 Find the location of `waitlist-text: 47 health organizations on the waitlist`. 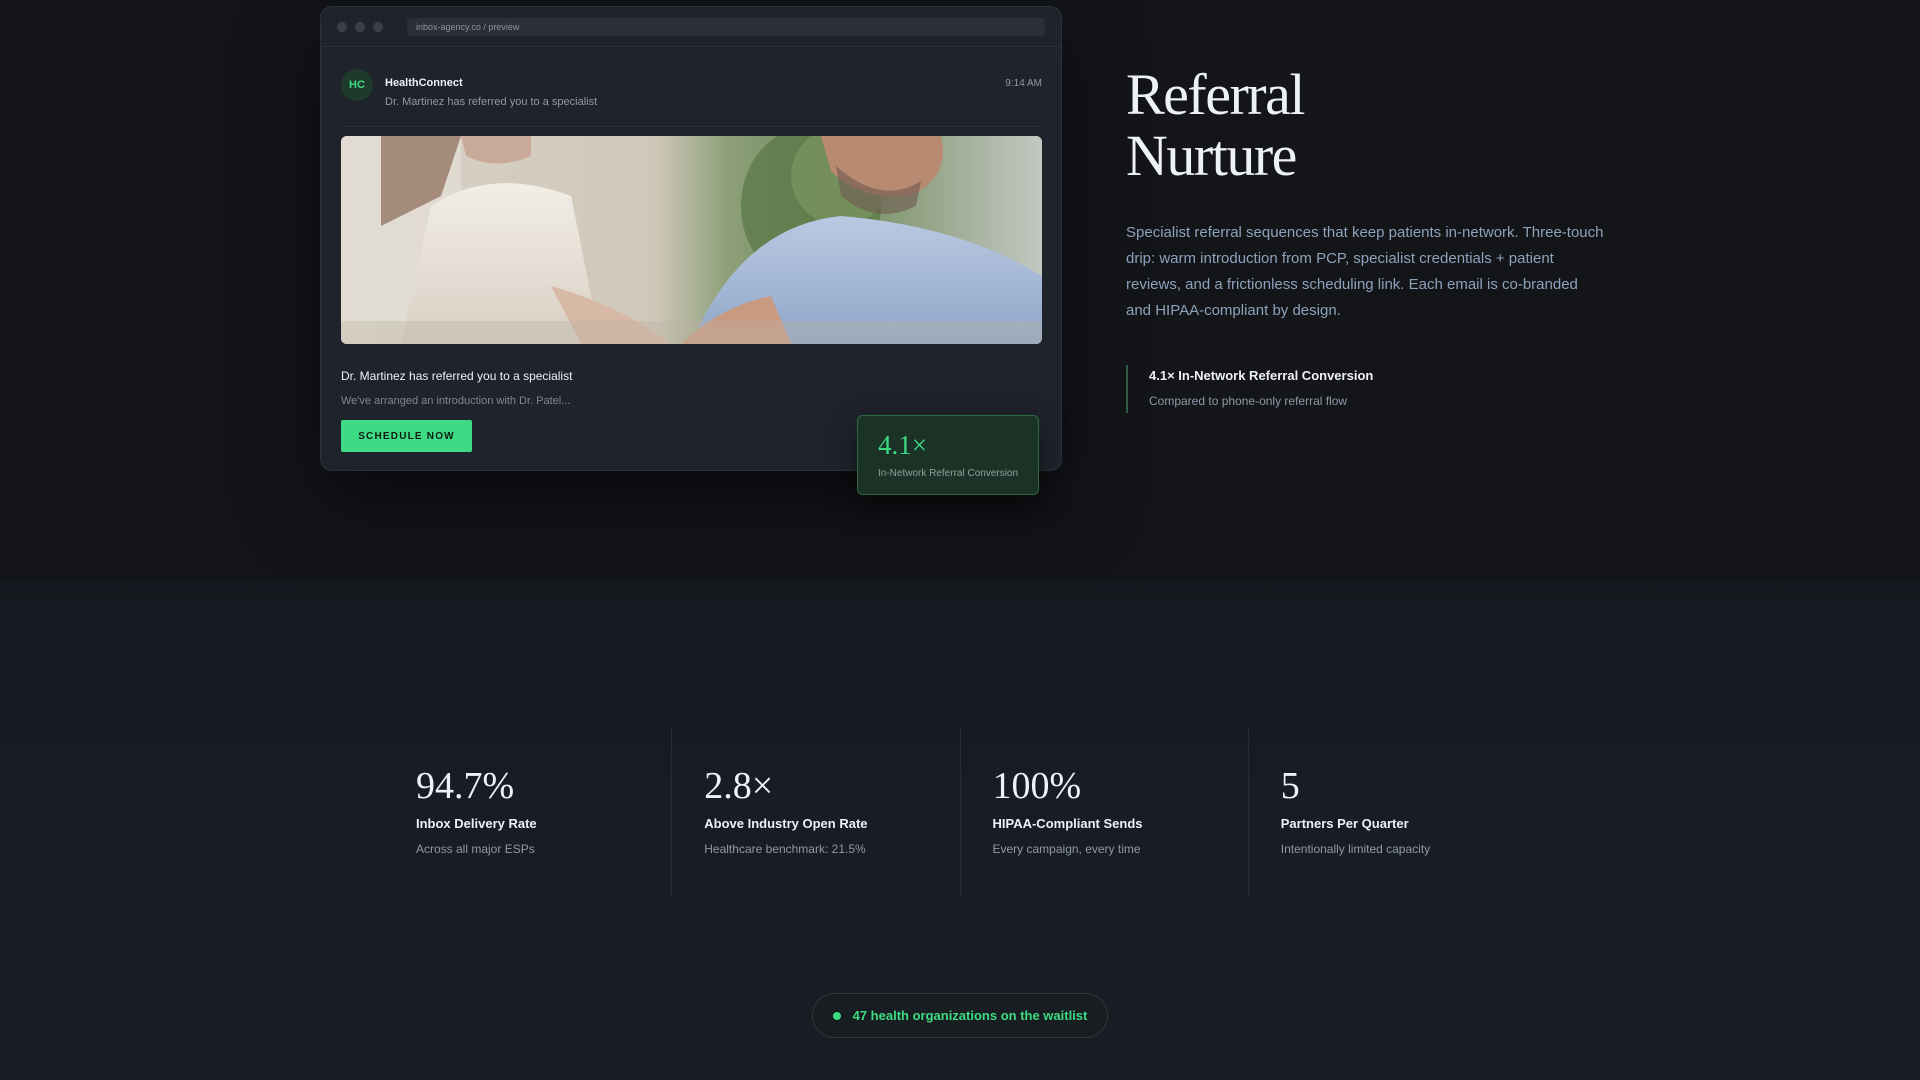

waitlist-text: 47 health organizations on the waitlist is located at coordinates (970, 1015).